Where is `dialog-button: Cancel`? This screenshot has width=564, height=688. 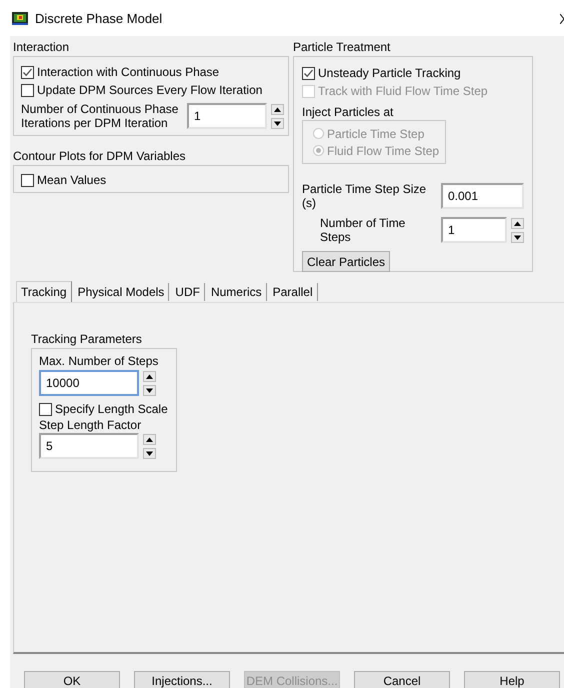 dialog-button: Cancel is located at coordinates (402, 679).